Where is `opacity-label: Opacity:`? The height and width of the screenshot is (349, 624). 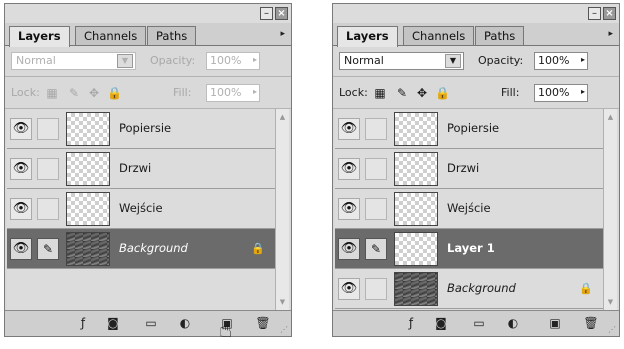
opacity-label: Opacity: is located at coordinates (173, 60).